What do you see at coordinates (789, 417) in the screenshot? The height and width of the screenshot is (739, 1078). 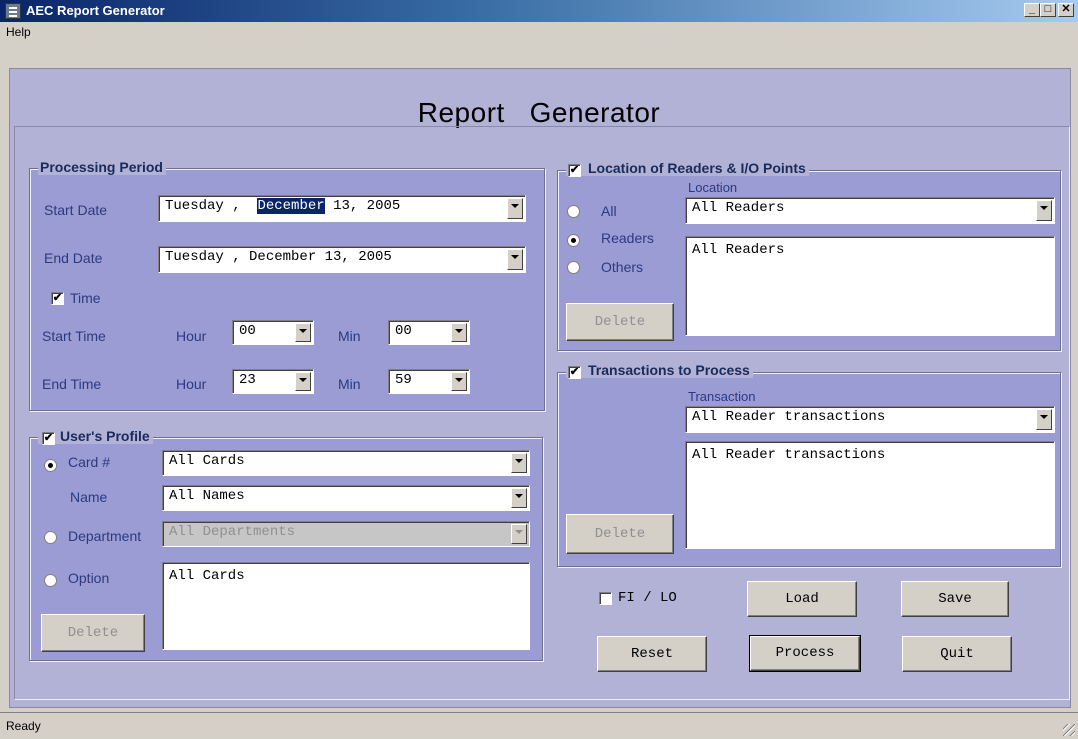 I see `transaction-value: All Reader transactions` at bounding box center [789, 417].